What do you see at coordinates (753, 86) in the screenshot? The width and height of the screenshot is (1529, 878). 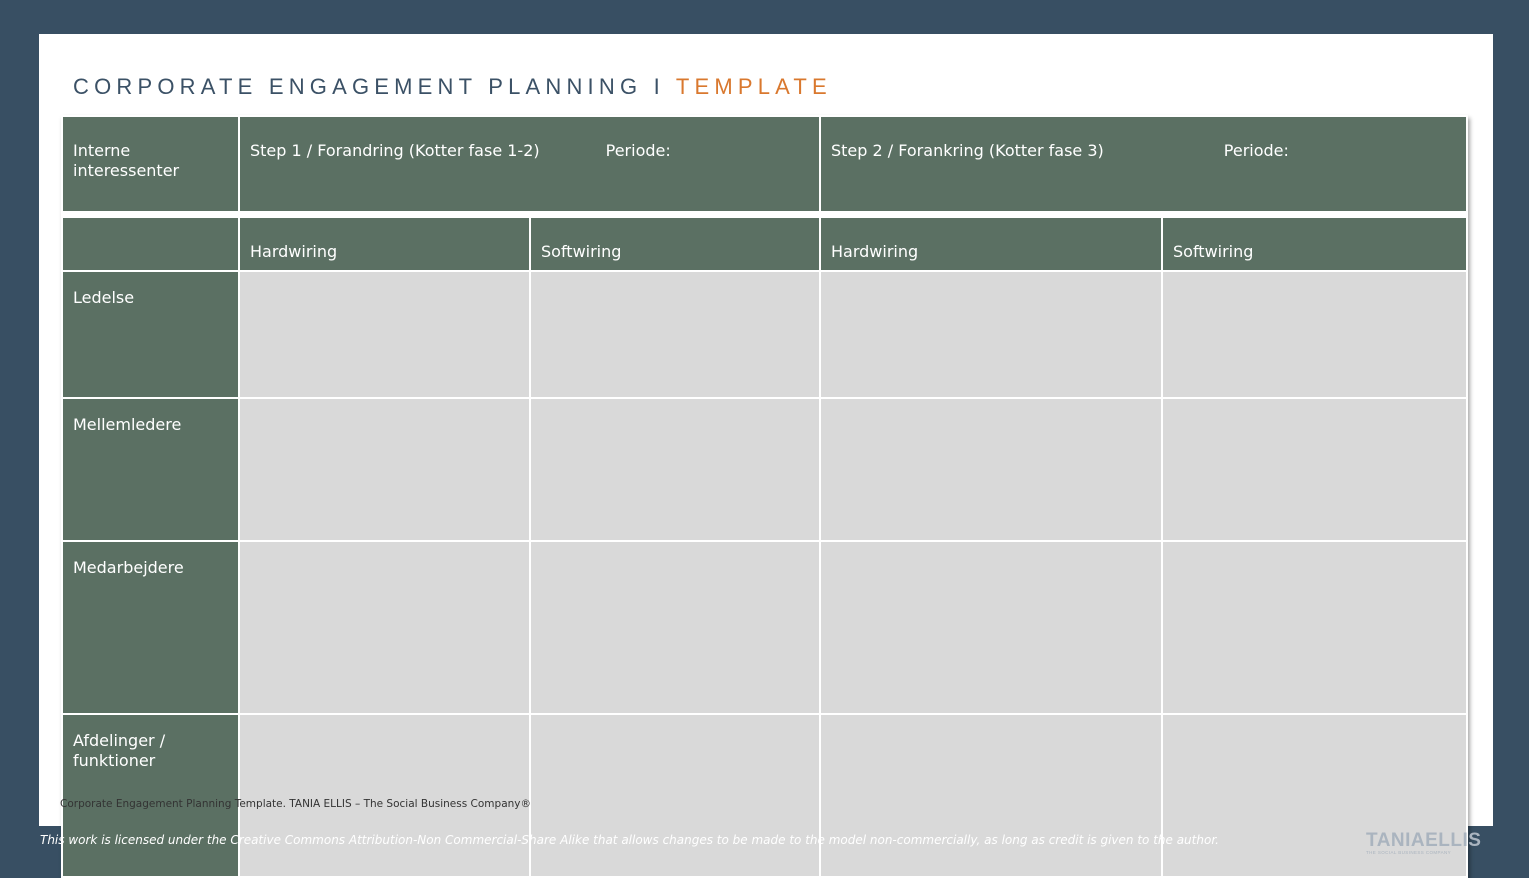 I see `title-accent: TEMPLATE` at bounding box center [753, 86].